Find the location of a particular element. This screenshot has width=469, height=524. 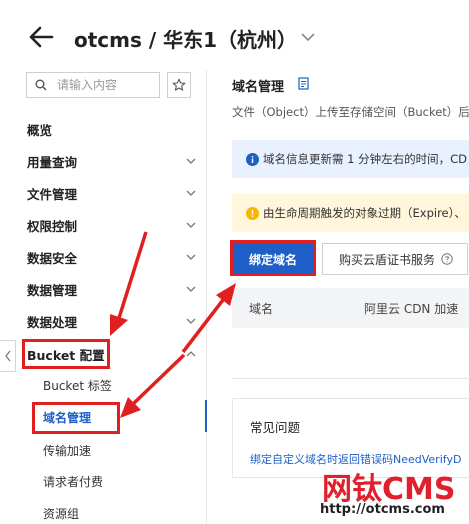

bucket-switch-chevron-icon is located at coordinates (308, 37).